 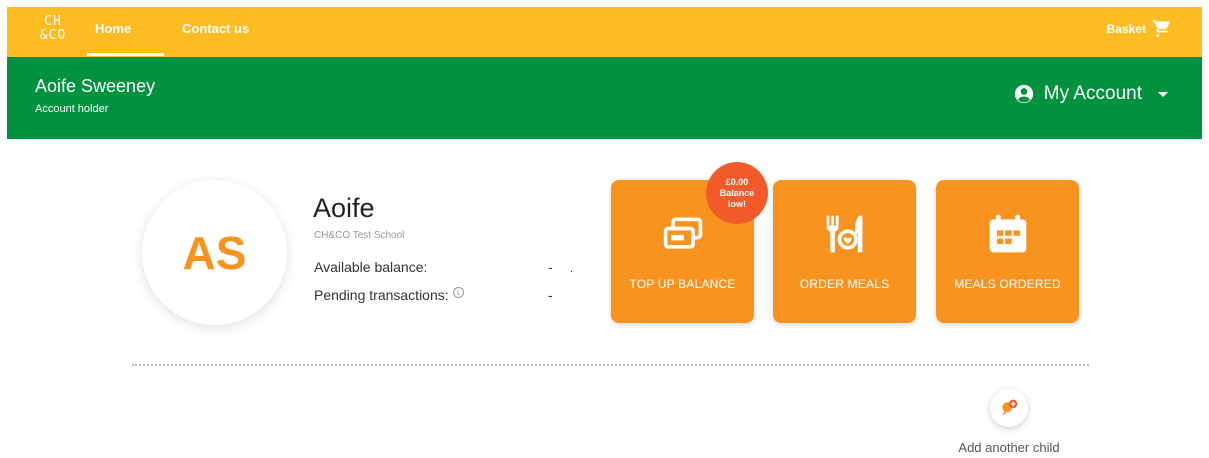 What do you see at coordinates (737, 203) in the screenshot?
I see `badge-line2: low!` at bounding box center [737, 203].